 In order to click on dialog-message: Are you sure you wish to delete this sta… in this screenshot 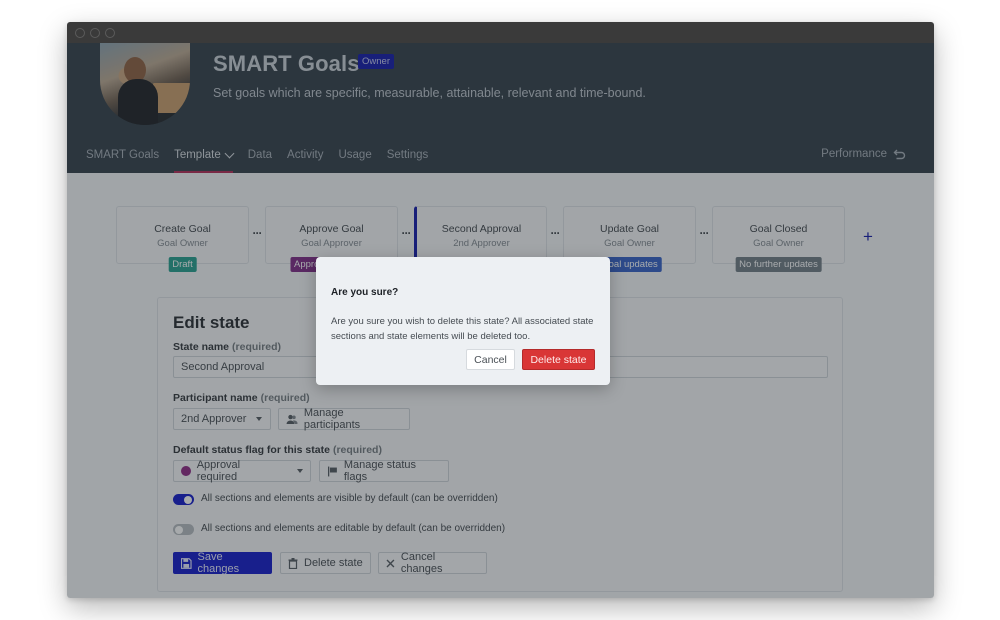, I will do `click(462, 329)`.